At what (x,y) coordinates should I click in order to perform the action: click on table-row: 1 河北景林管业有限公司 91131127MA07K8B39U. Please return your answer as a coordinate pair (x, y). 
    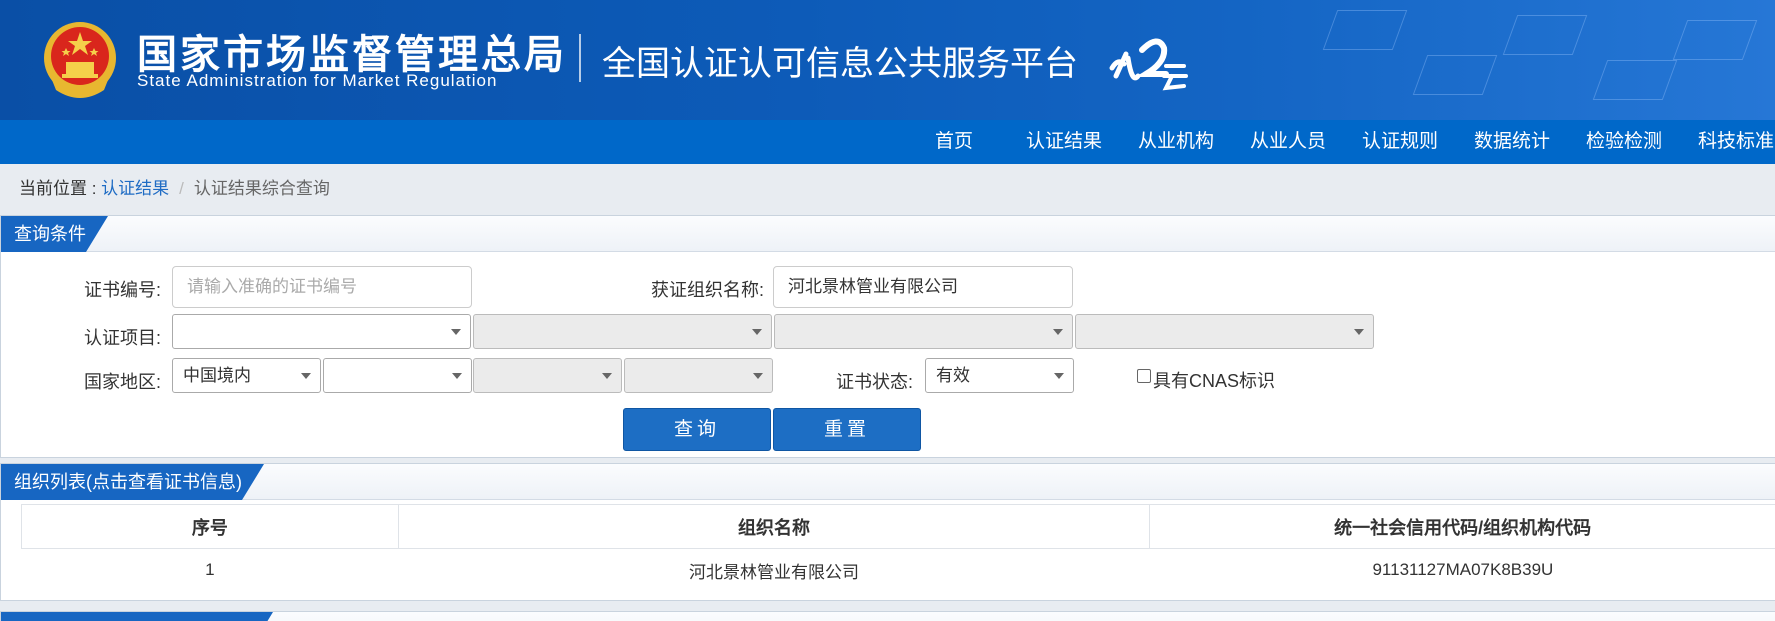
    Looking at the image, I should click on (898, 570).